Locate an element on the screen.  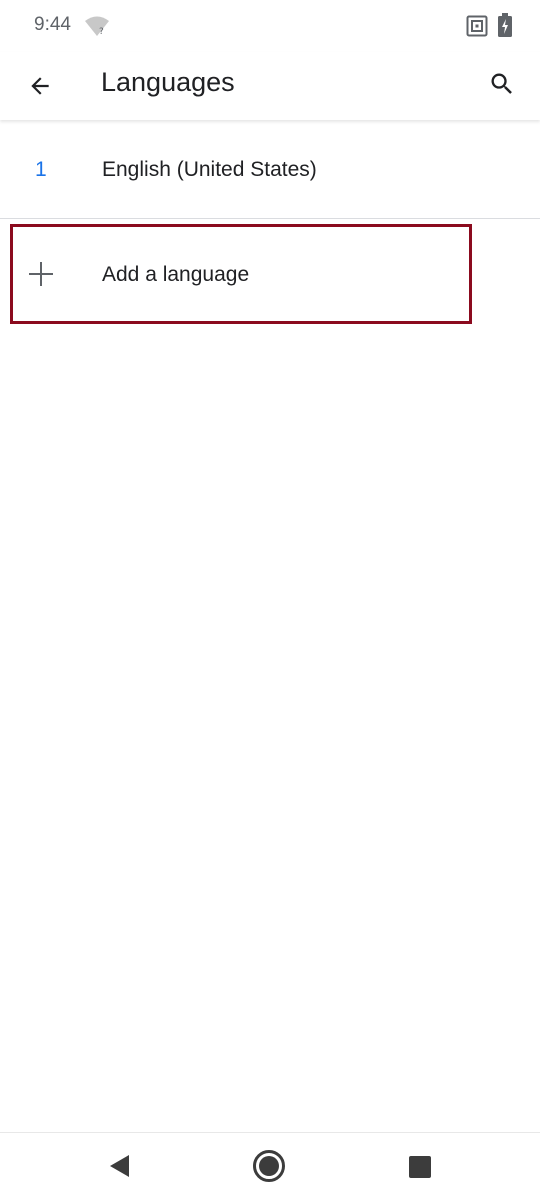
back-button is located at coordinates (40, 86).